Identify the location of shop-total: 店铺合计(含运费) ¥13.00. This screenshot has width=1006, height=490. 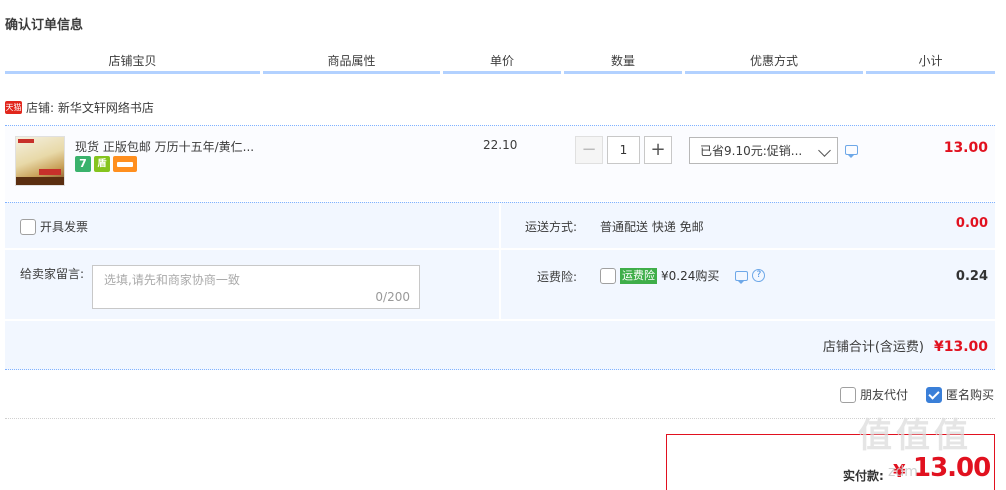
(905, 345).